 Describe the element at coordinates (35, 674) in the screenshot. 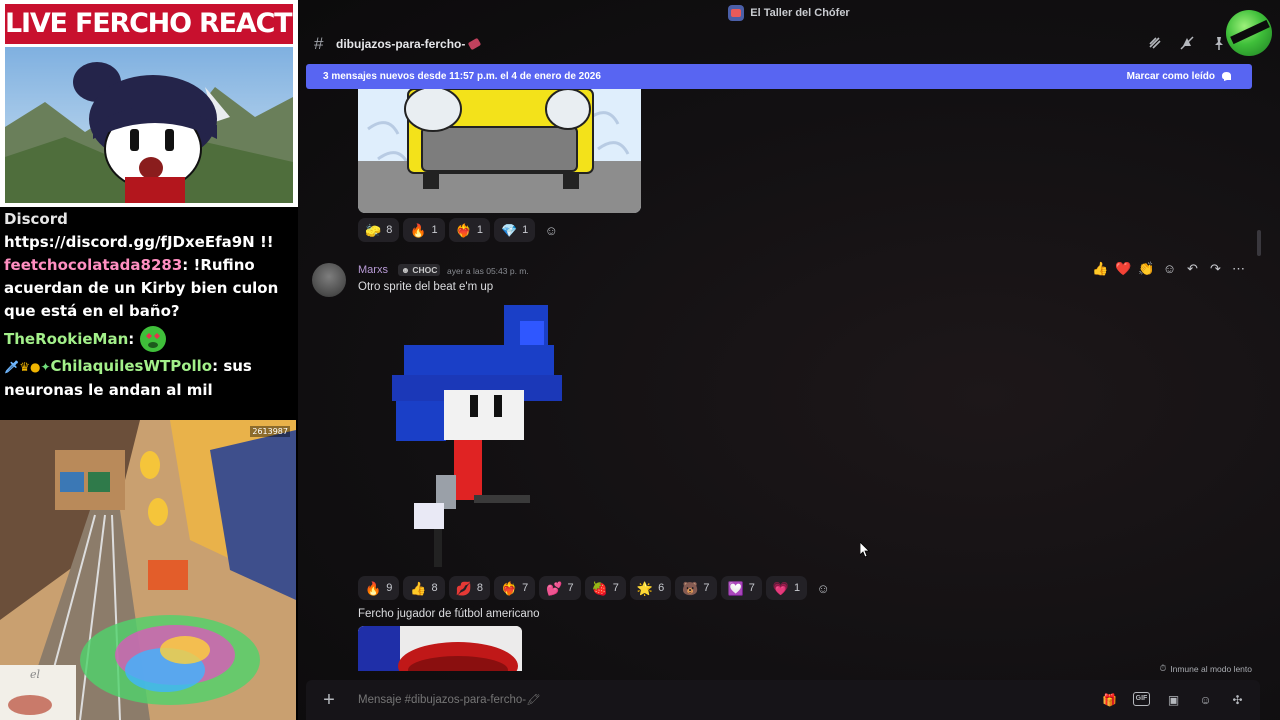

I see `signature-text: el` at that location.